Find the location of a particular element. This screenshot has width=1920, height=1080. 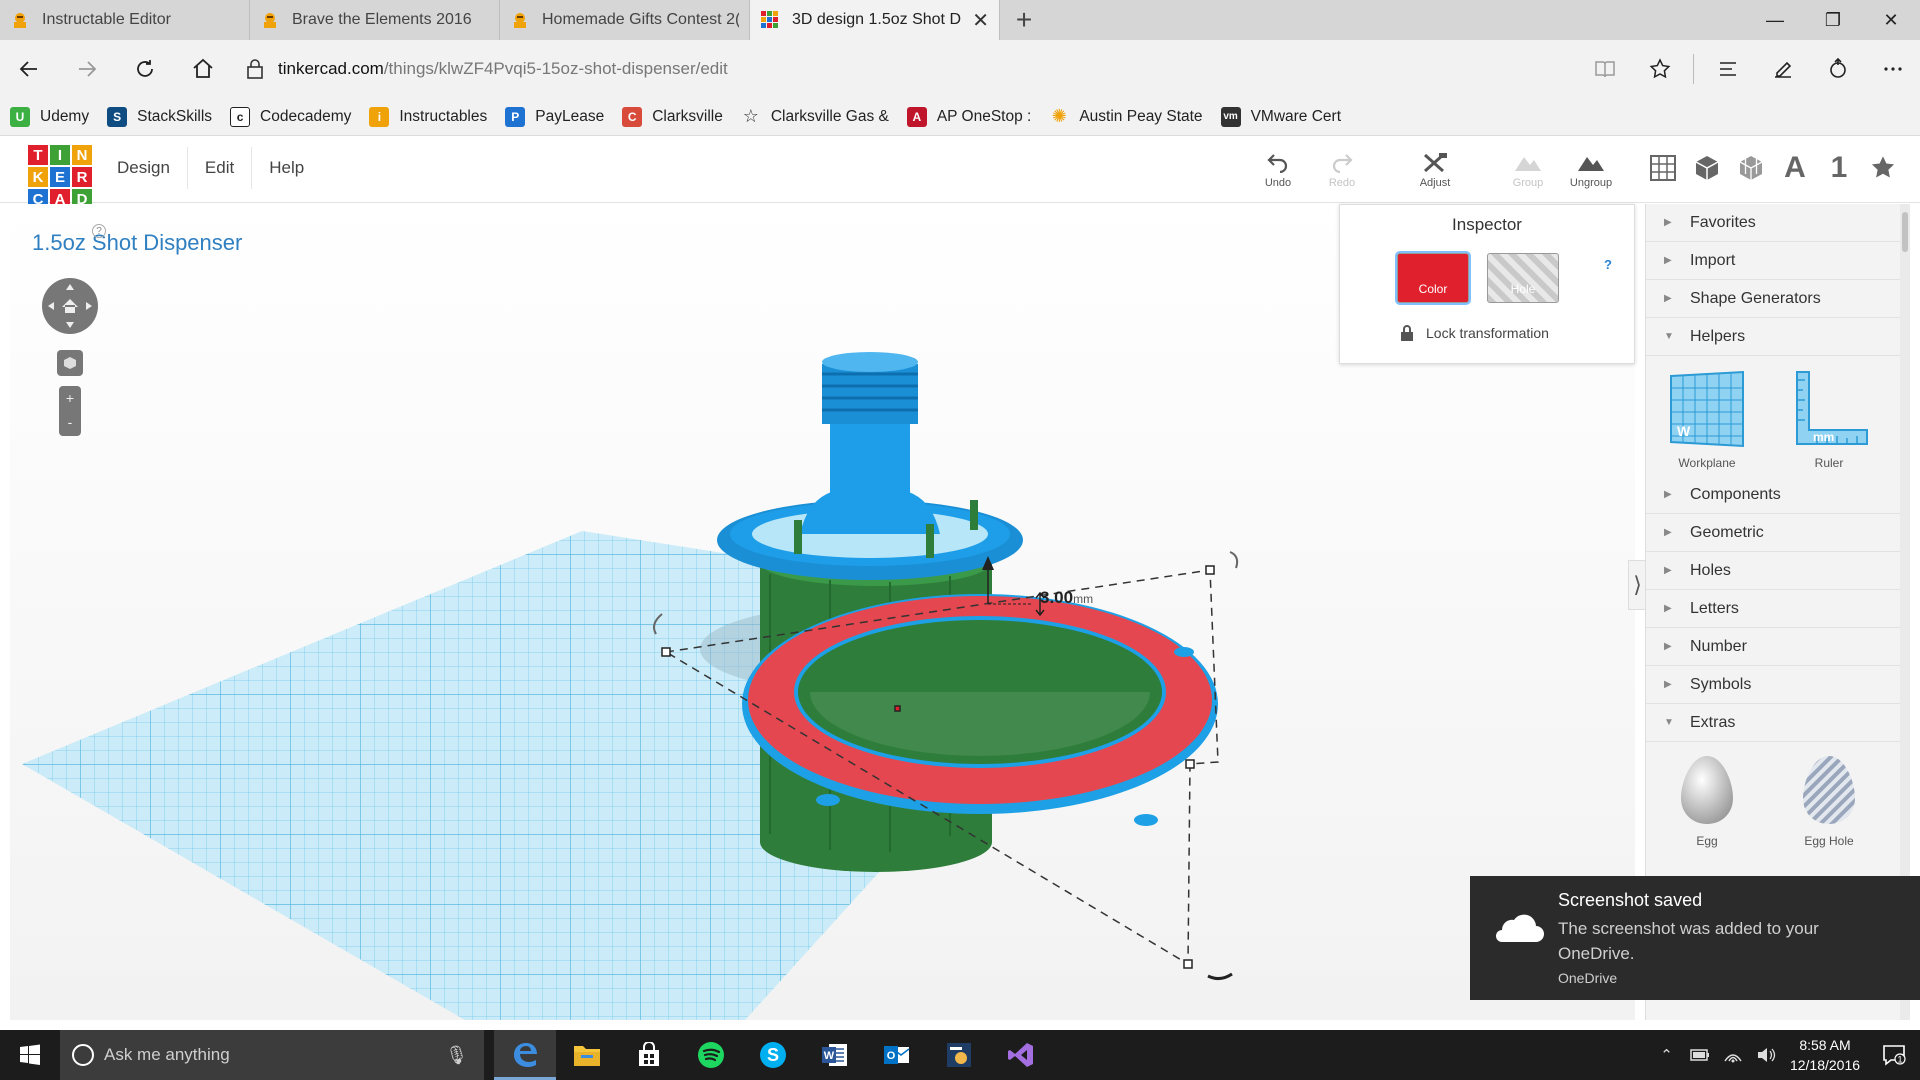

category-geometric: ▶ Geometric is located at coordinates (1778, 533).